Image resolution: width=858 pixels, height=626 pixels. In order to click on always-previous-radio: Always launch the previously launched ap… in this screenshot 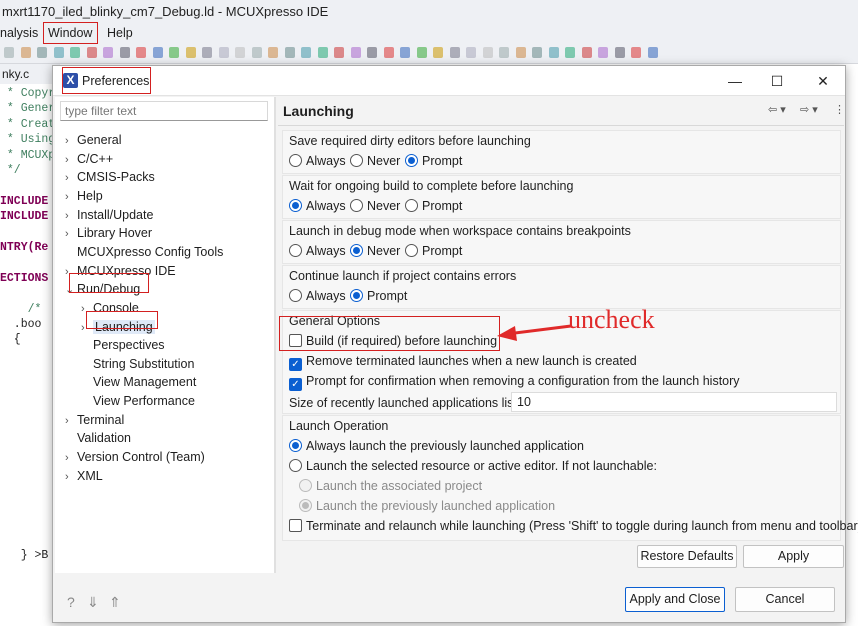, I will do `click(436, 446)`.